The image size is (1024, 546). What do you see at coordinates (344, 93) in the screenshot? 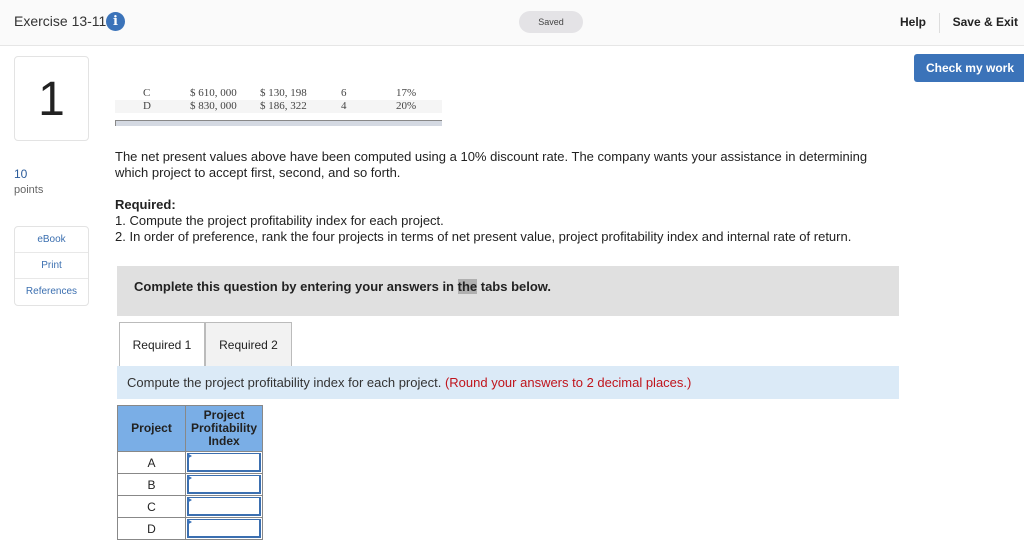
I see `life-cell: 6` at bounding box center [344, 93].